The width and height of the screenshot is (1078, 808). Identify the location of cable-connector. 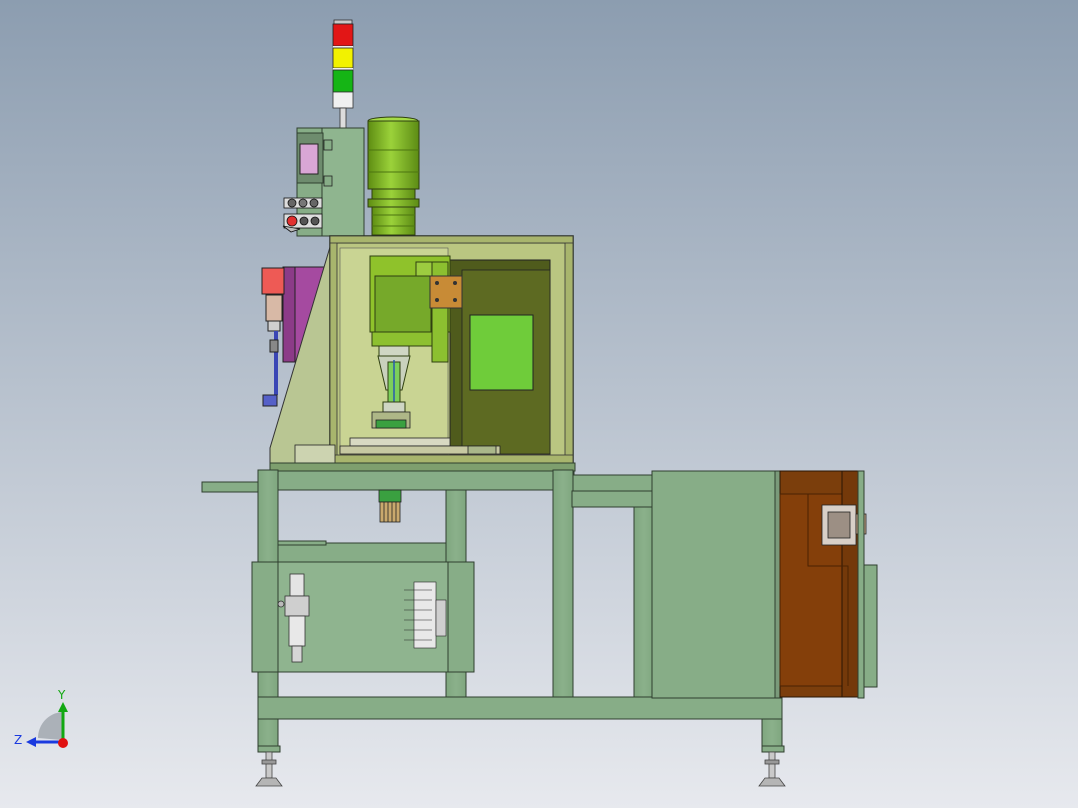
(390, 506).